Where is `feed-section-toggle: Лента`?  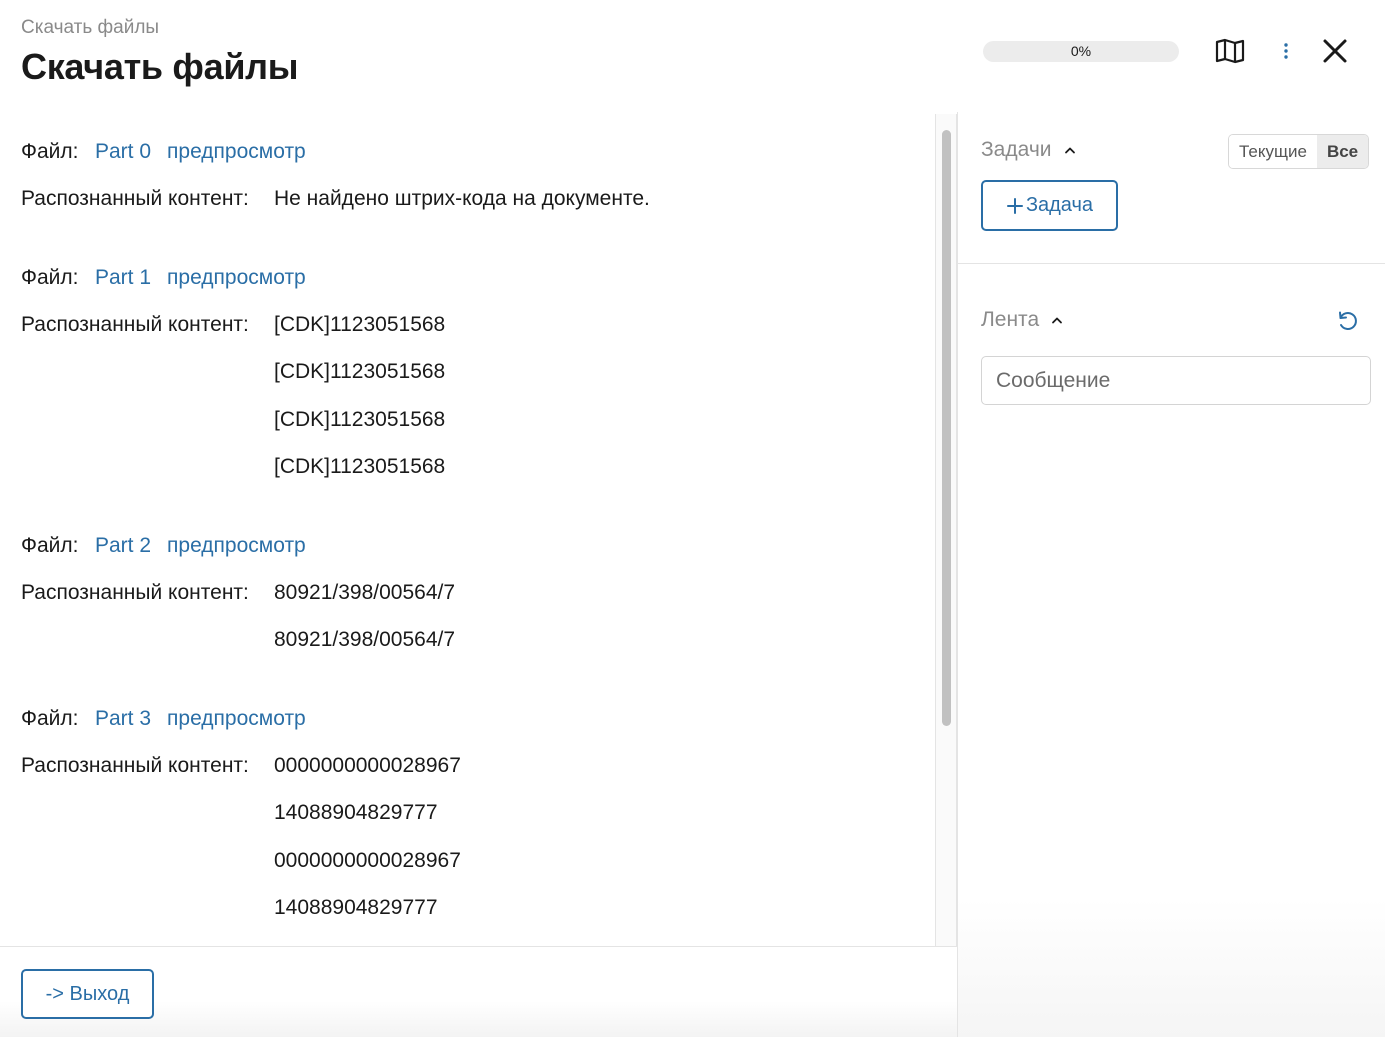 feed-section-toggle: Лента is located at coordinates (1022, 320).